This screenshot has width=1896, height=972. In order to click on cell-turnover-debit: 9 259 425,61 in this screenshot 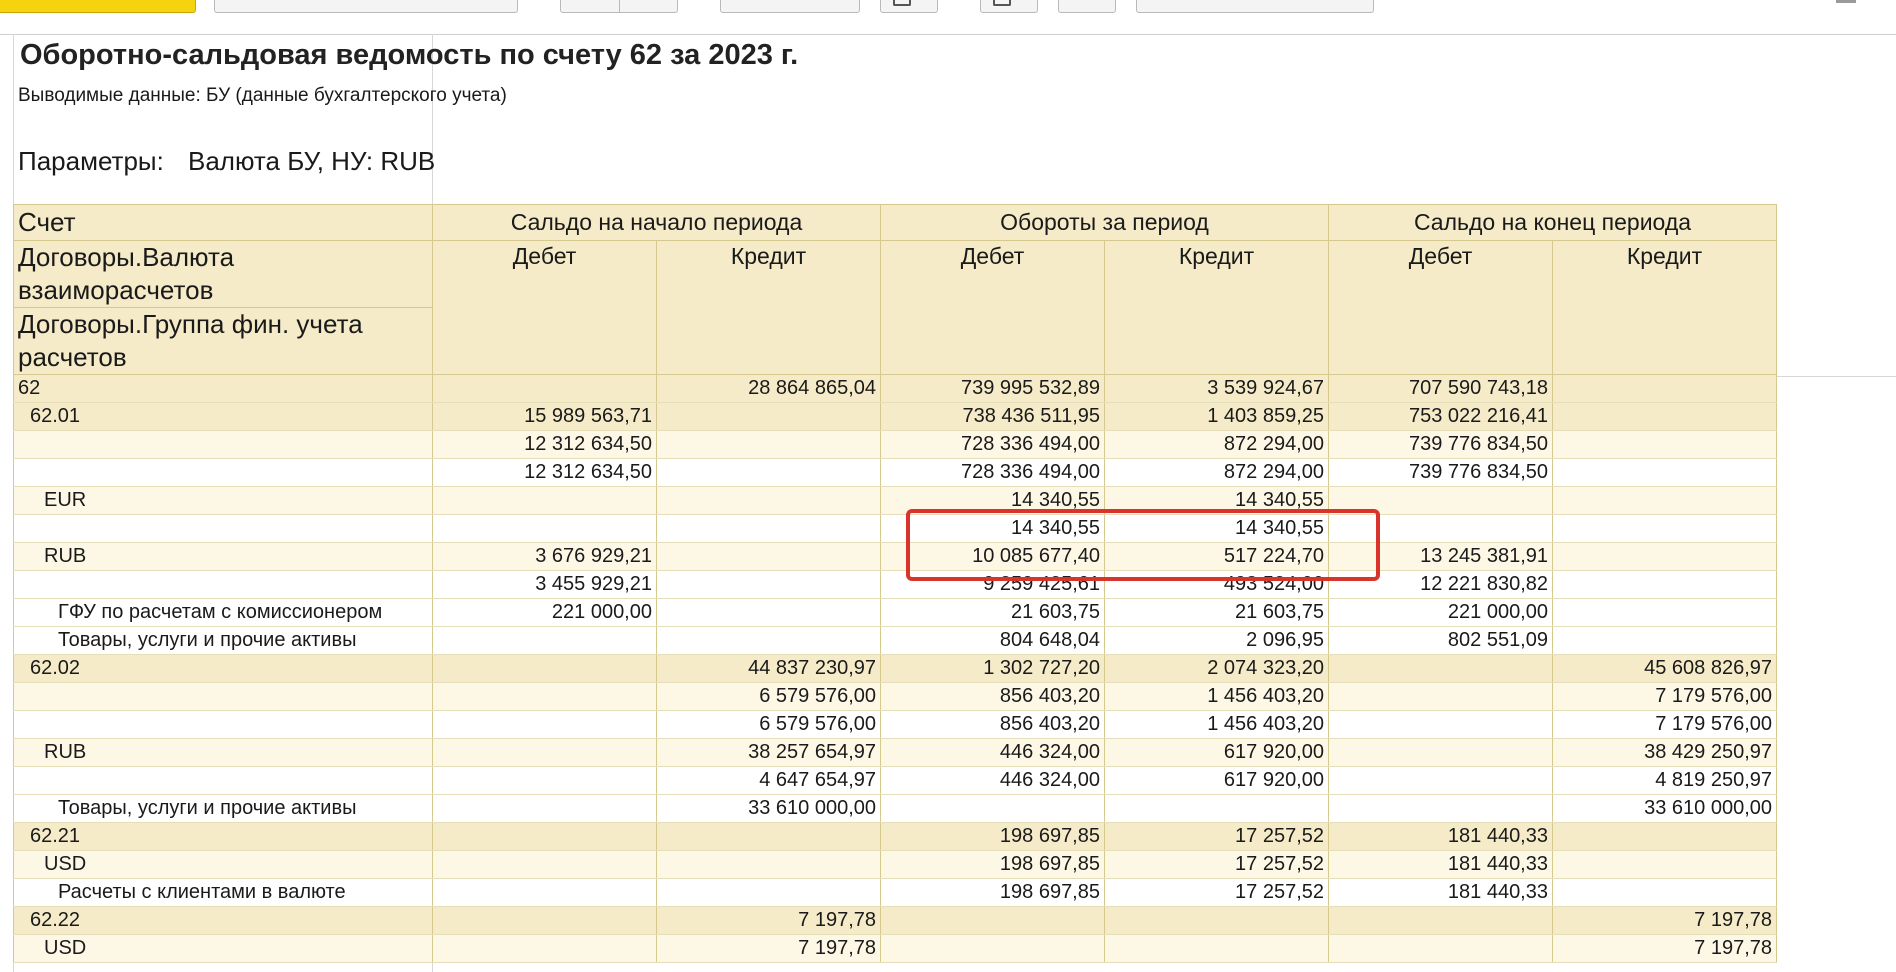, I will do `click(992, 584)`.